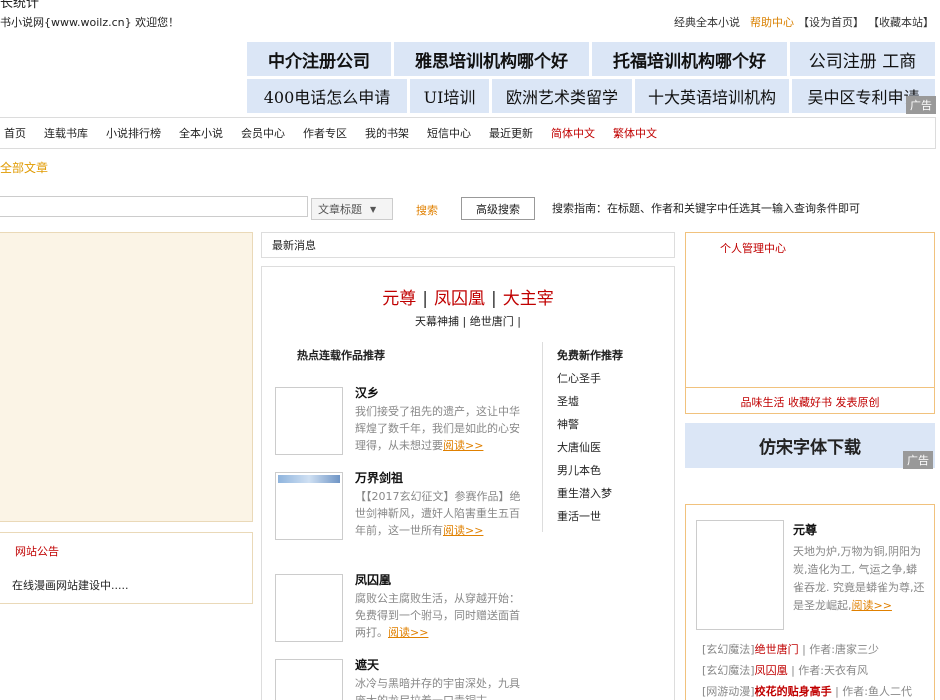 This screenshot has height=700, width=940. What do you see at coordinates (37, 551) in the screenshot?
I see `notice-title: 网站公告` at bounding box center [37, 551].